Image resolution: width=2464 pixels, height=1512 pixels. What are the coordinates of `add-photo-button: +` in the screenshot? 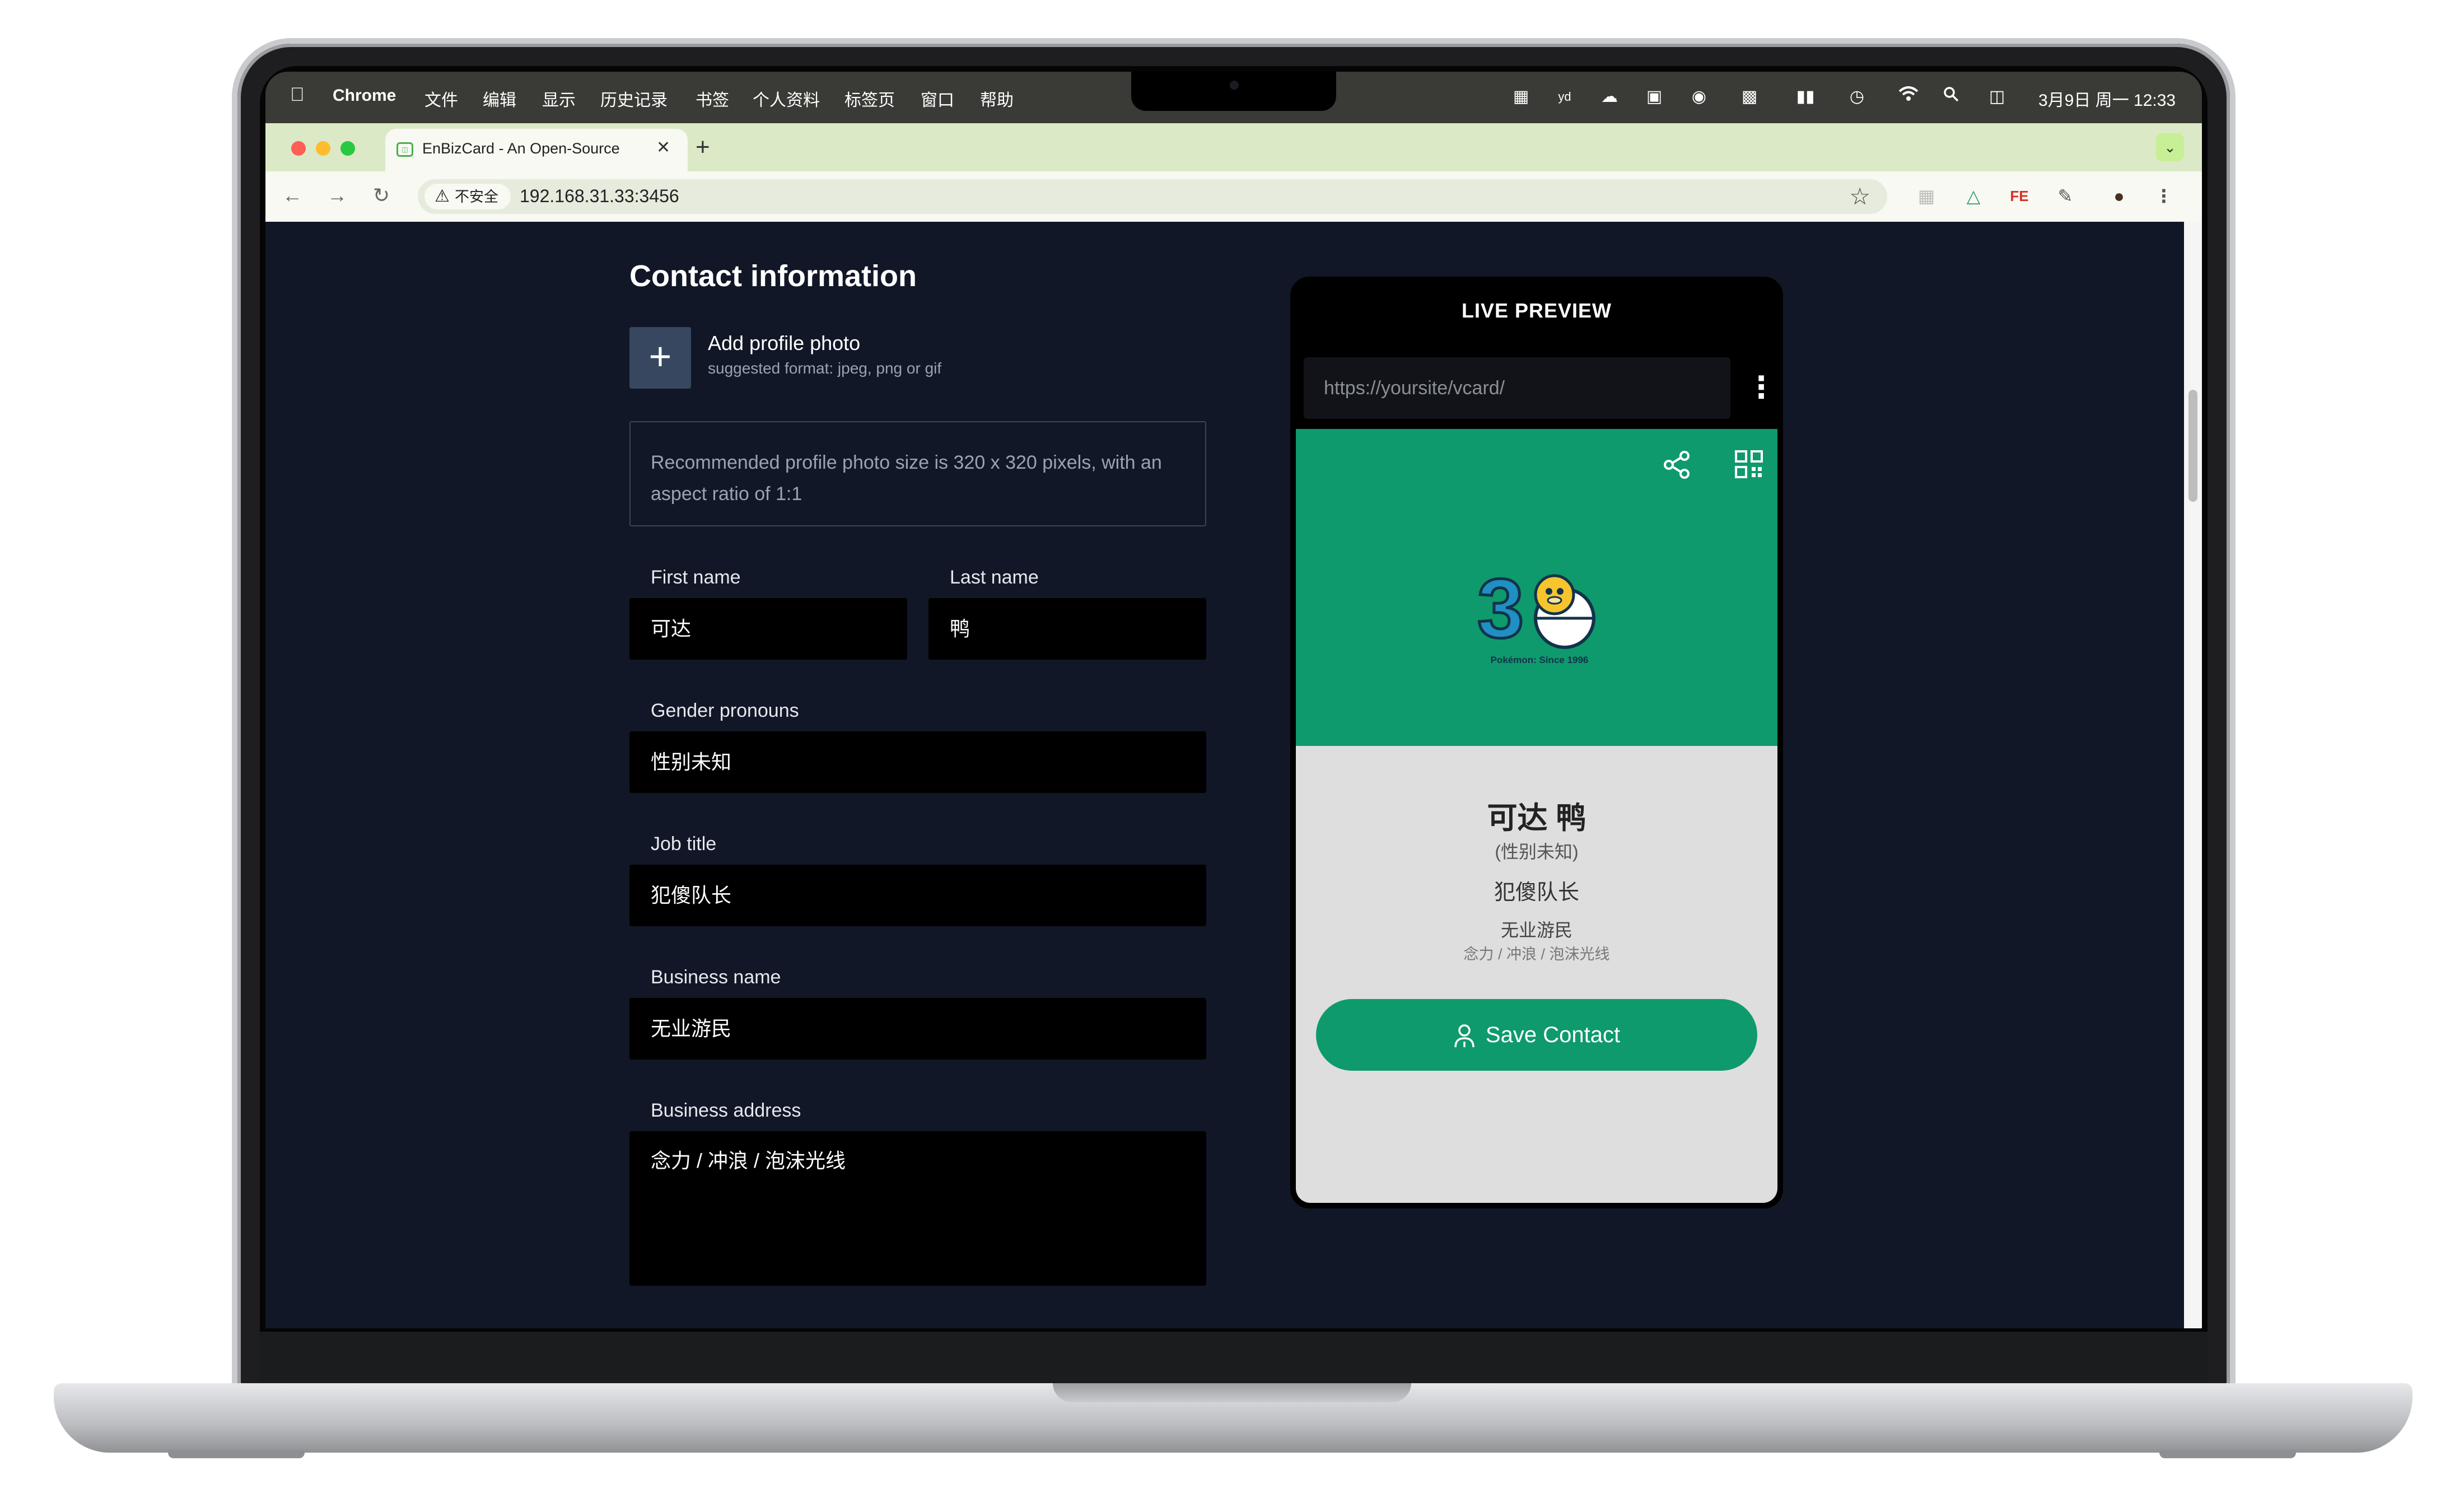 It's located at (660, 358).